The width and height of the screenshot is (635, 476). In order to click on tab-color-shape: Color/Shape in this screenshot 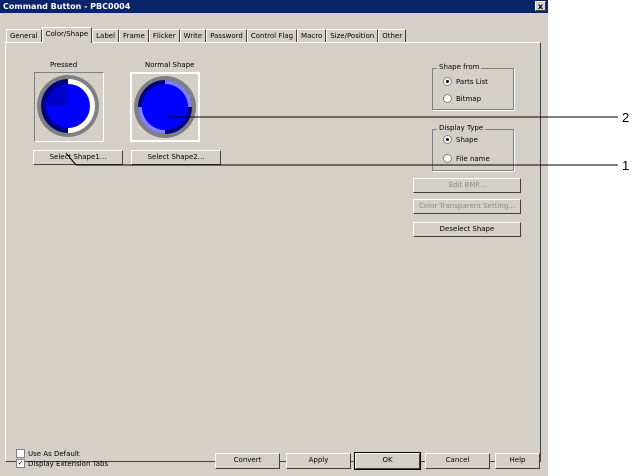, I will do `click(67, 35)`.